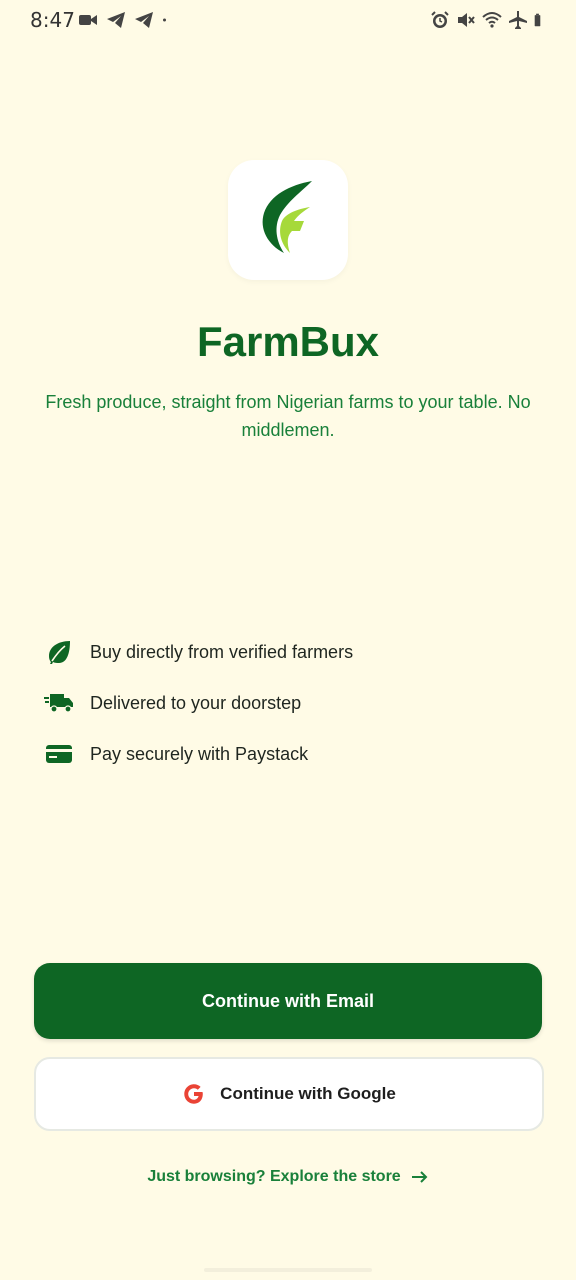 Image resolution: width=576 pixels, height=1280 pixels. What do you see at coordinates (52, 20) in the screenshot?
I see `status-time: 8:47` at bounding box center [52, 20].